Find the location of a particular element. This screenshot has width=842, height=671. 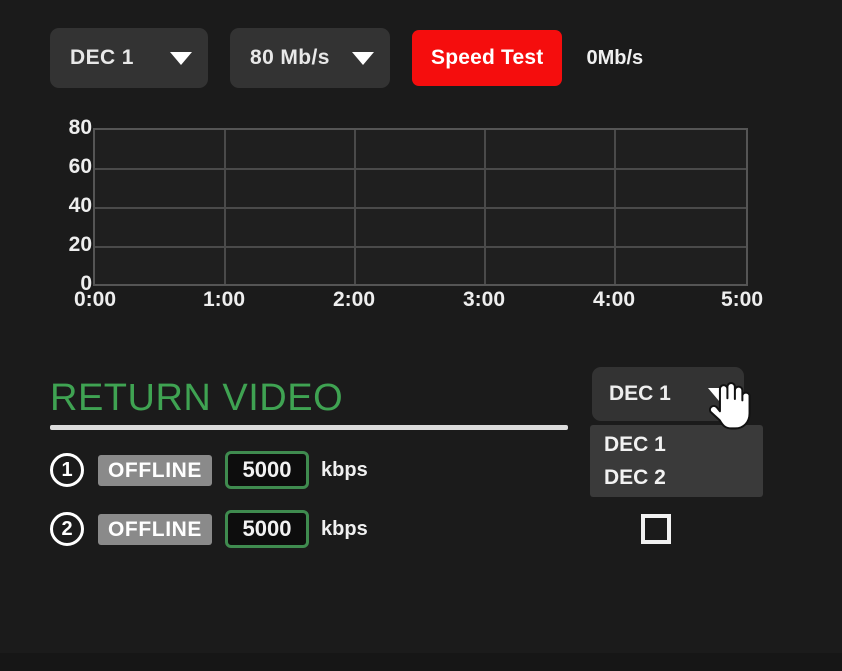

enable-checkbox is located at coordinates (656, 529).